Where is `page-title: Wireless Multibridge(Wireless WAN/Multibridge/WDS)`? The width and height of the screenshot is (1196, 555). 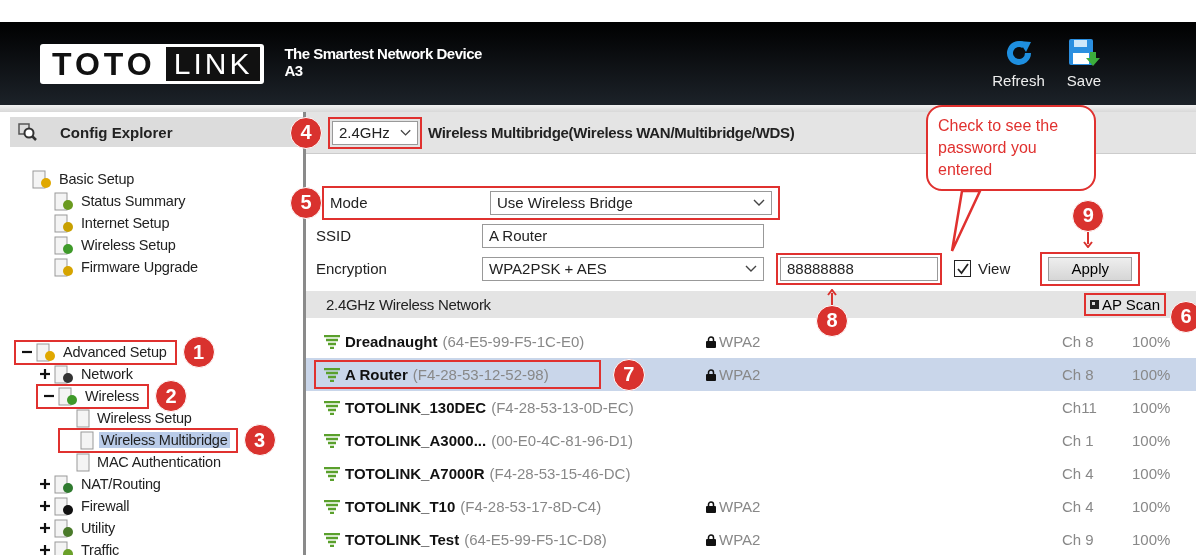 page-title: Wireless Multibridge(Wireless WAN/Multibridge/WDS) is located at coordinates (611, 132).